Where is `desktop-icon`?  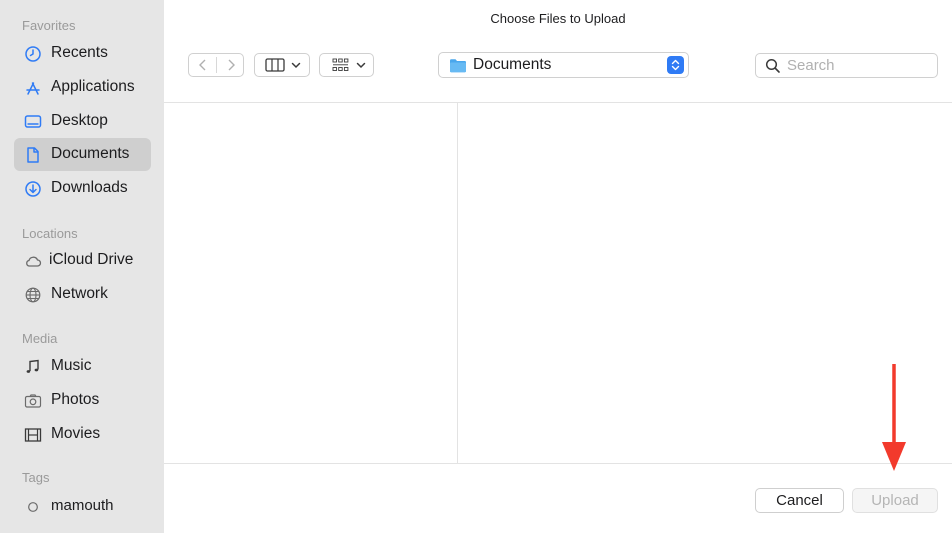
desktop-icon is located at coordinates (33, 121).